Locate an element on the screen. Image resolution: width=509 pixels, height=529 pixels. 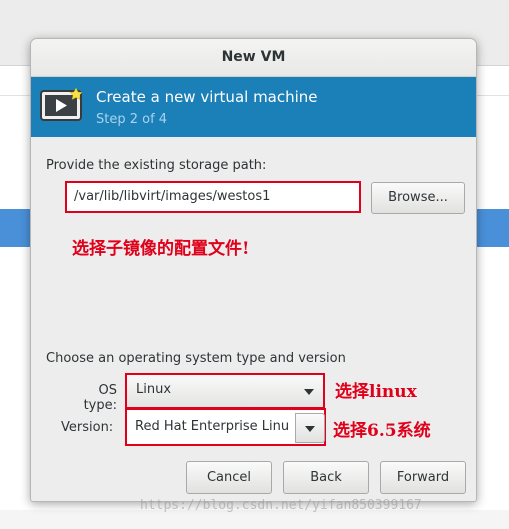
version-value: Red Hat Enterprise Linu is located at coordinates (212, 426).